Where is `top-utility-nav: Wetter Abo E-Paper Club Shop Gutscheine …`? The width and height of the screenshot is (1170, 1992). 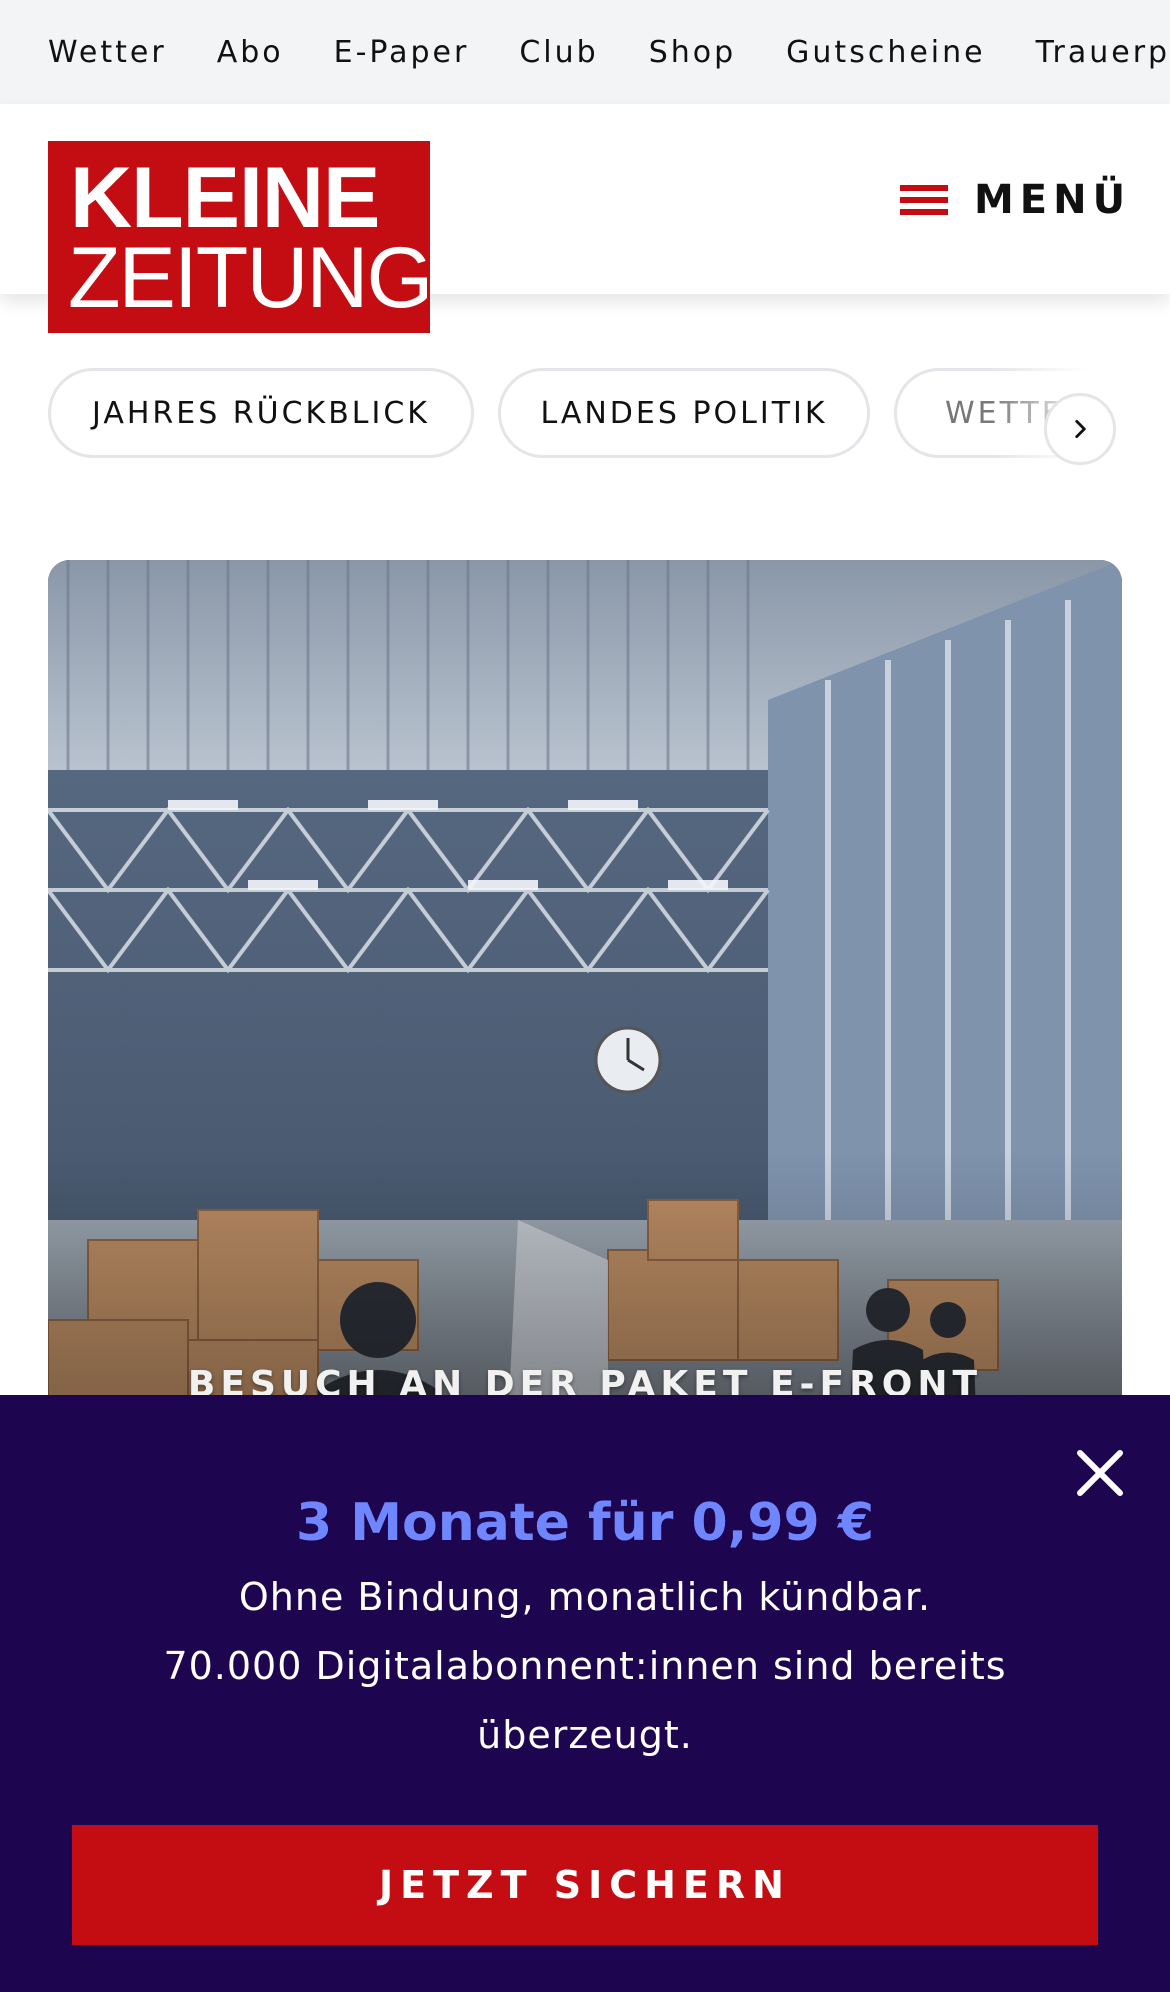 top-utility-nav: Wetter Abo E-Paper Club Shop Gutscheine … is located at coordinates (585, 52).